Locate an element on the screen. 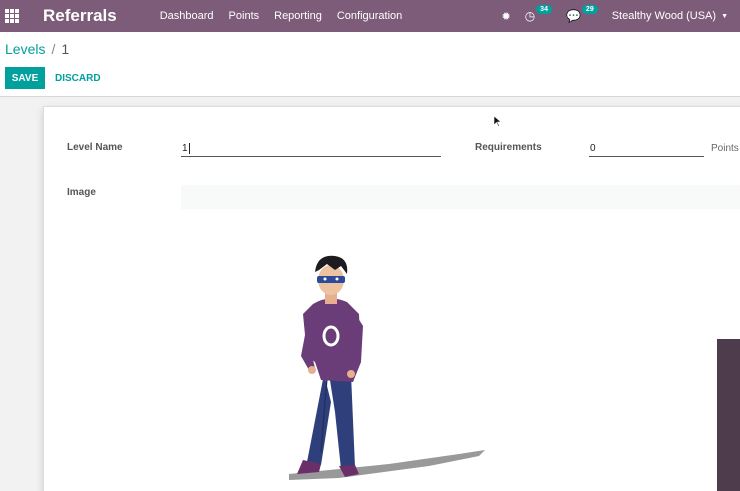 This screenshot has height=491, width=740. apps-grid-icon is located at coordinates (12, 16).